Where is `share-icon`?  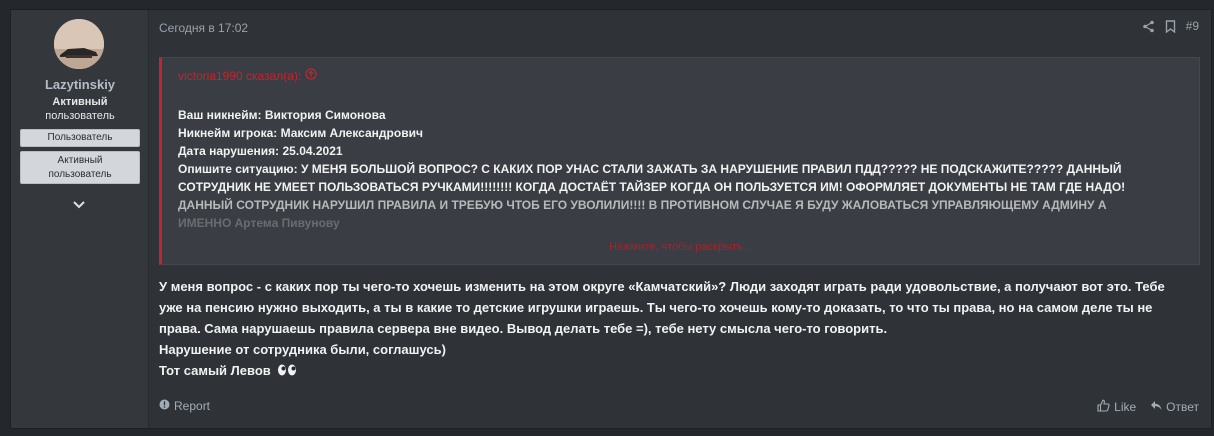
share-icon is located at coordinates (1148, 26).